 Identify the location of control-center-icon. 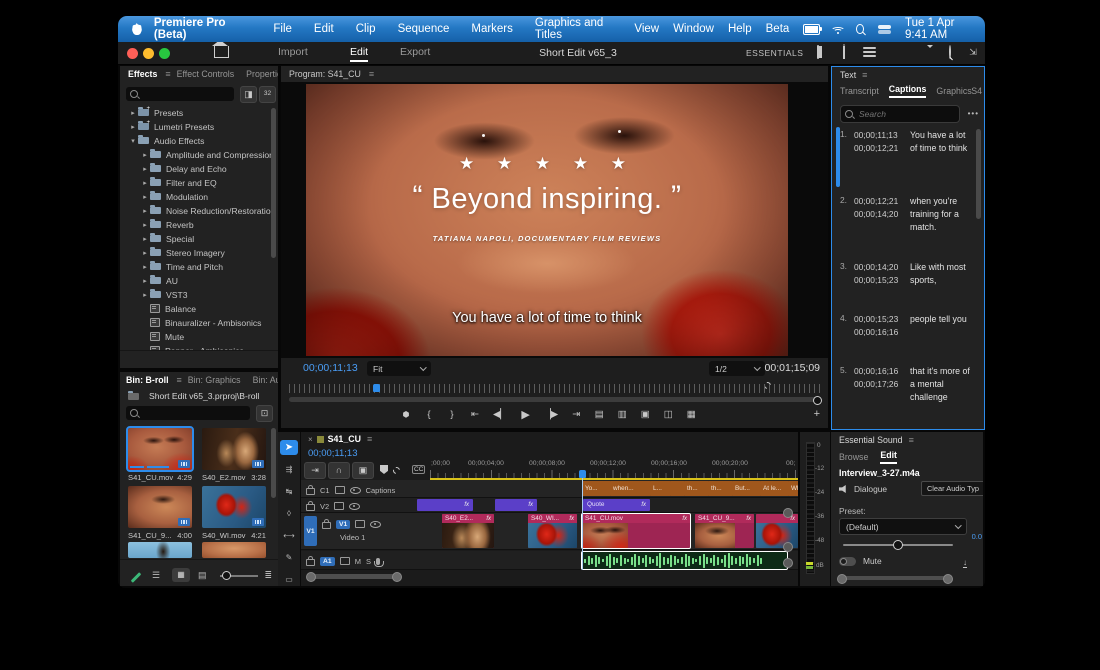
(884, 29).